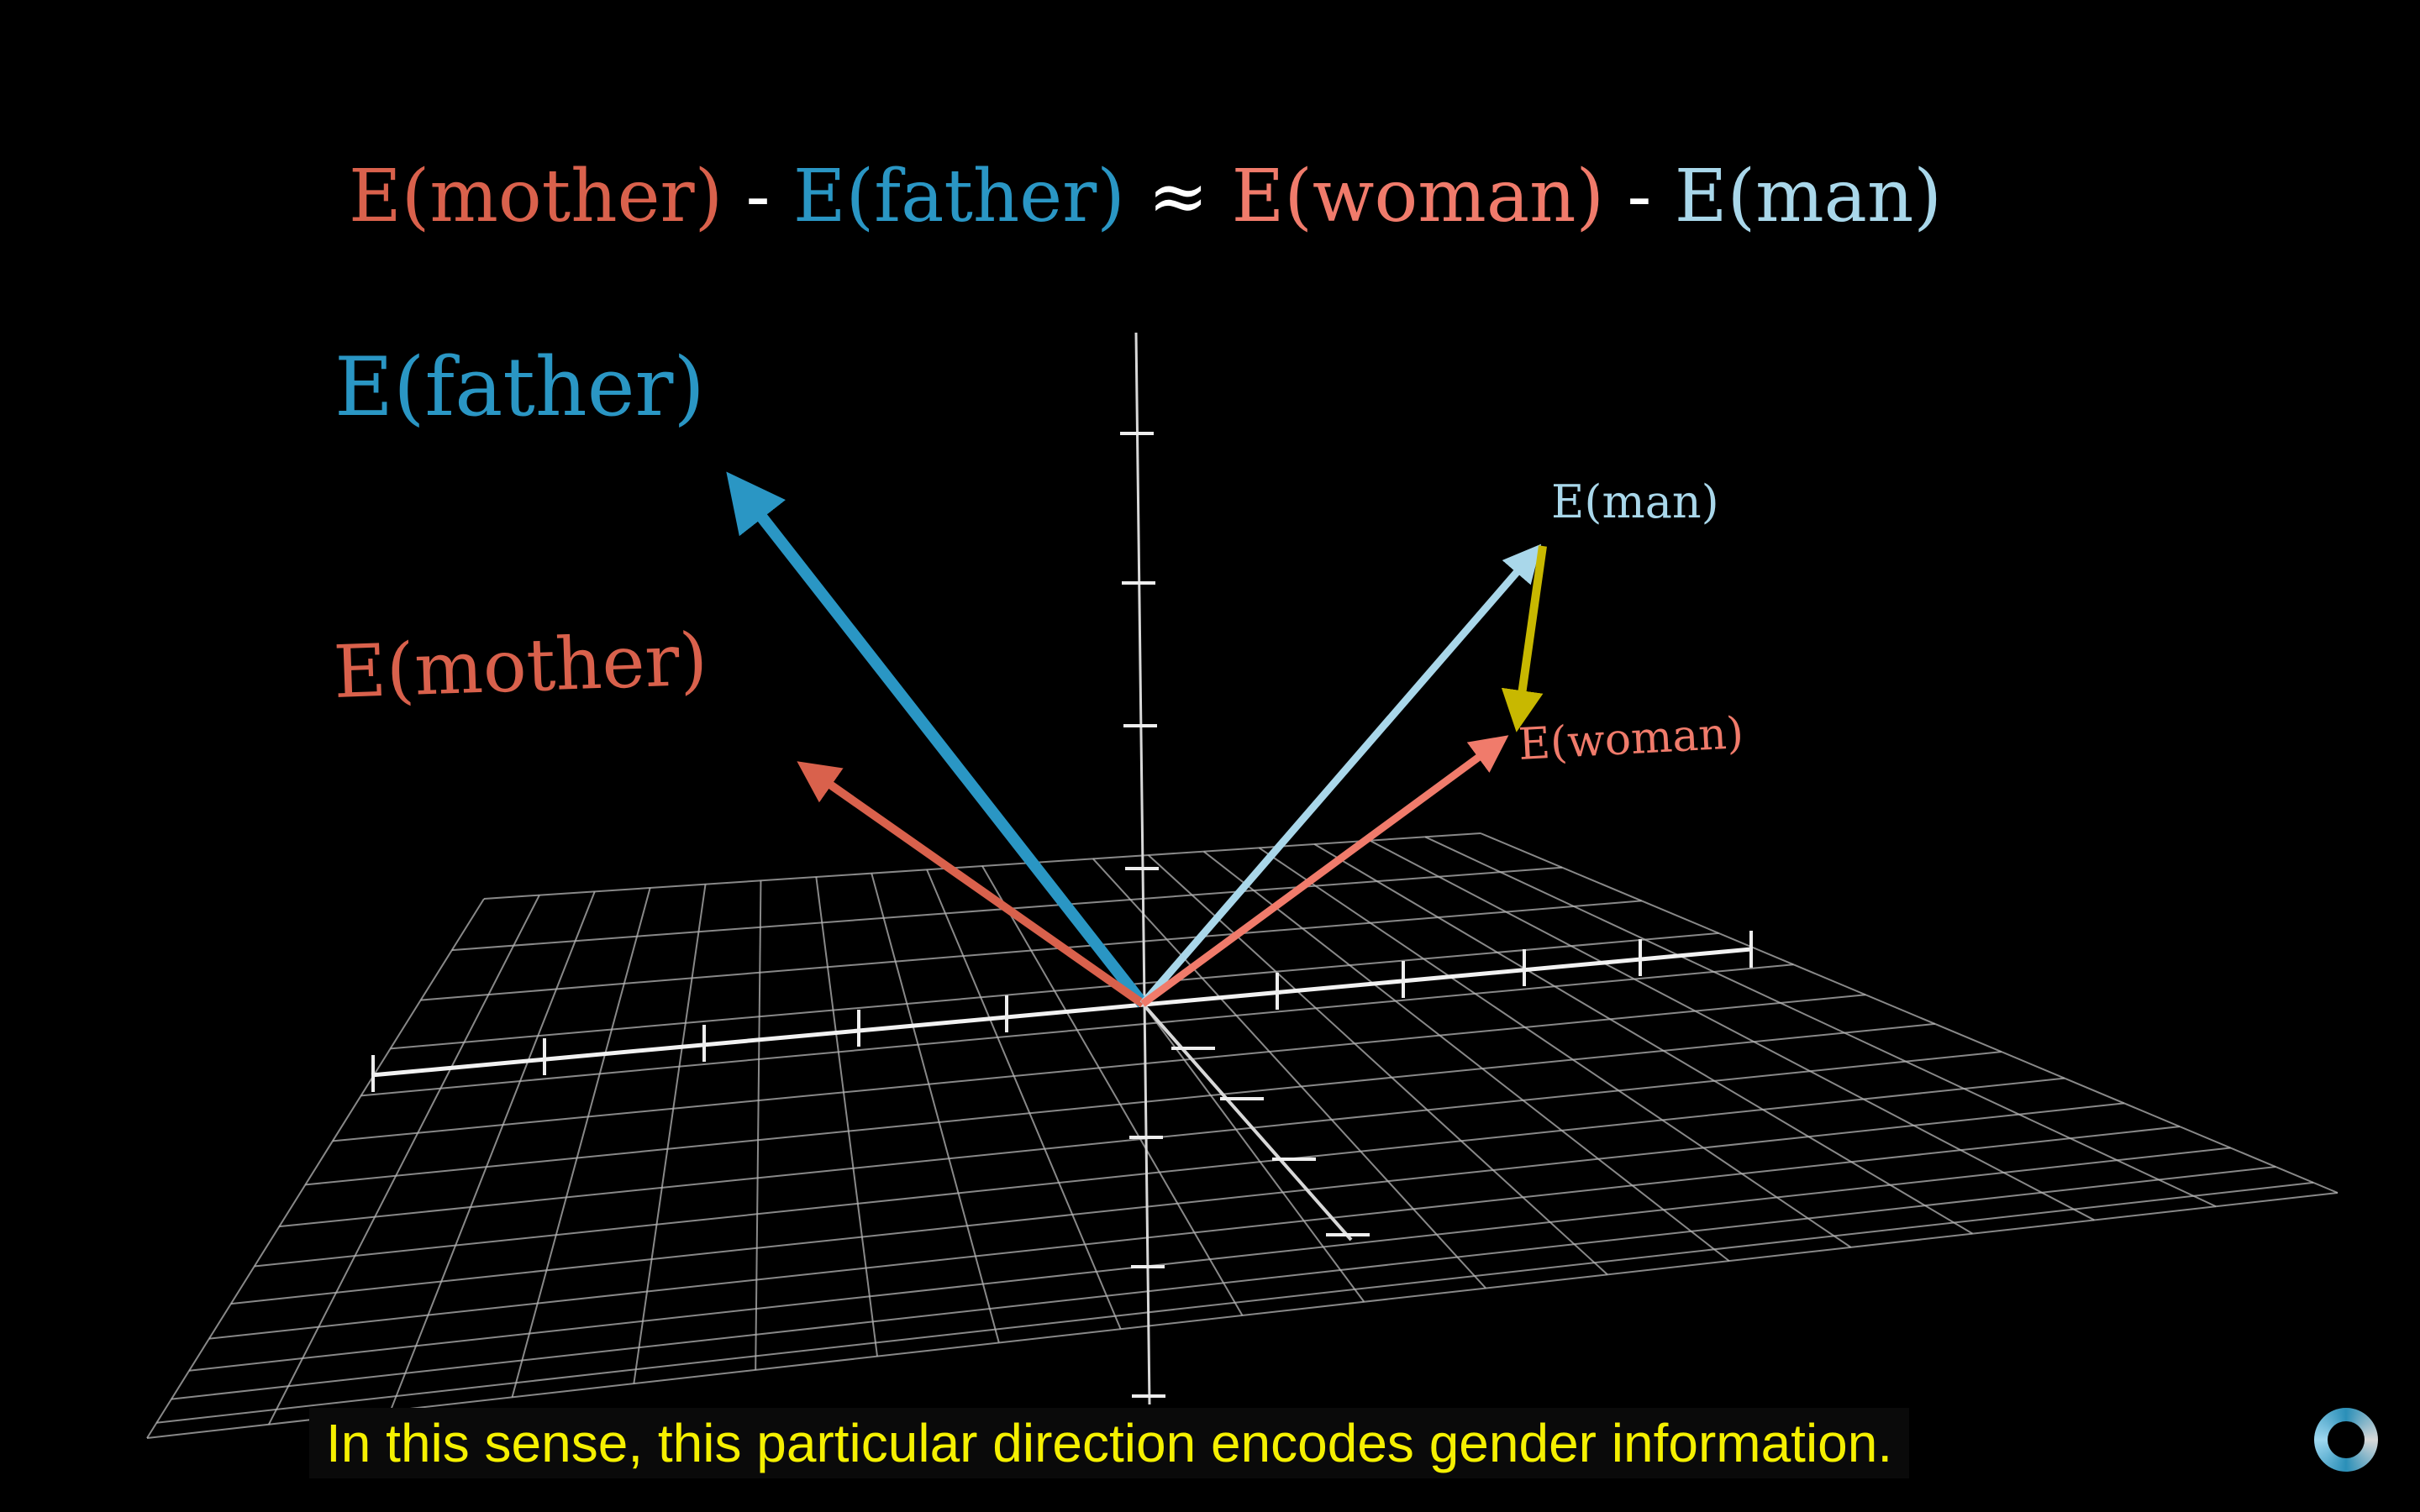  What do you see at coordinates (1639, 197) in the screenshot?
I see `equation-minus-2: -` at bounding box center [1639, 197].